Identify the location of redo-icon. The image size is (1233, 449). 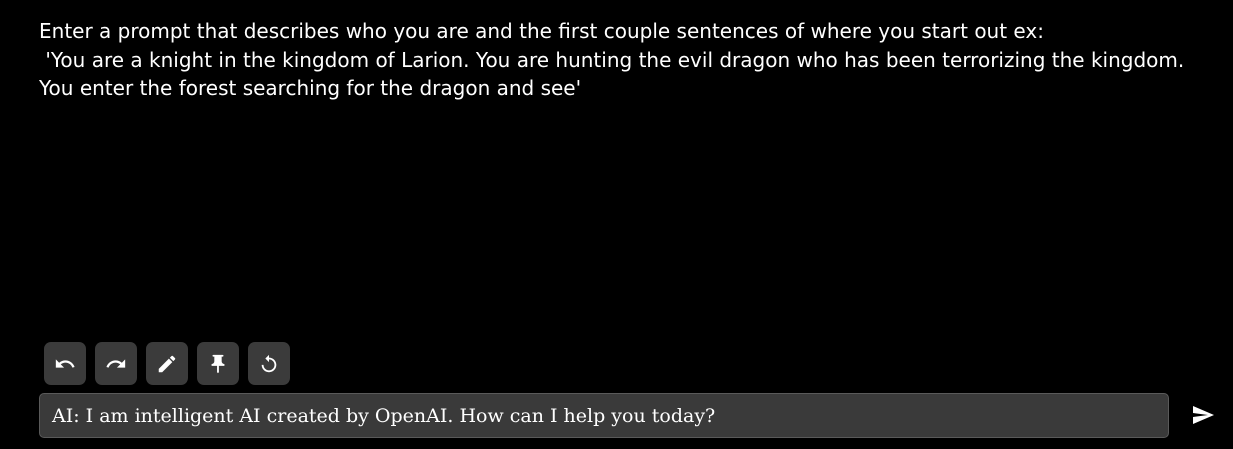
(116, 363).